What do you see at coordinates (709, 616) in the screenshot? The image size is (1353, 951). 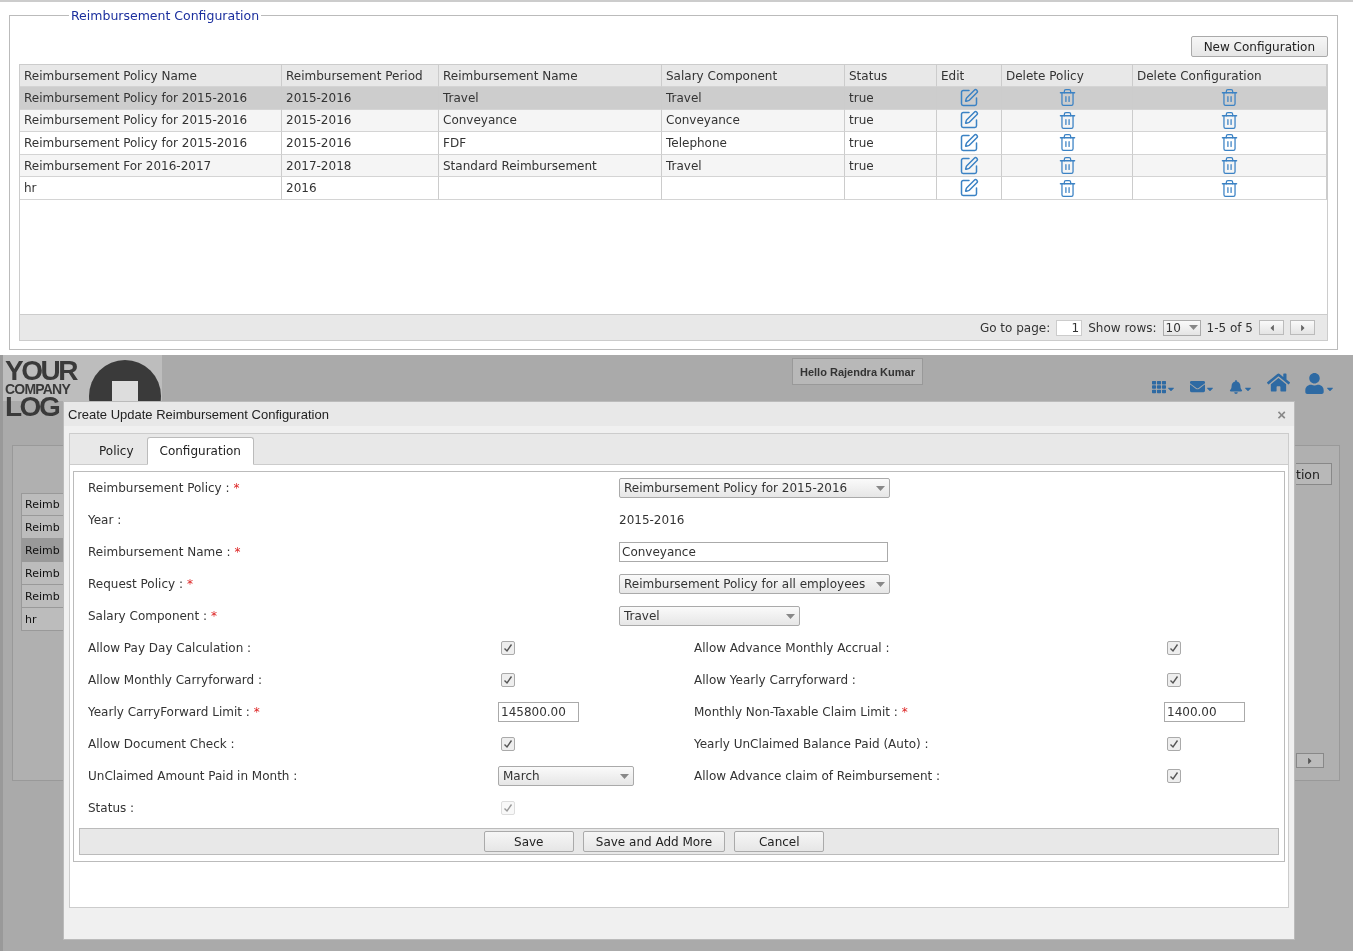 I see `dropdown-field: Travel` at bounding box center [709, 616].